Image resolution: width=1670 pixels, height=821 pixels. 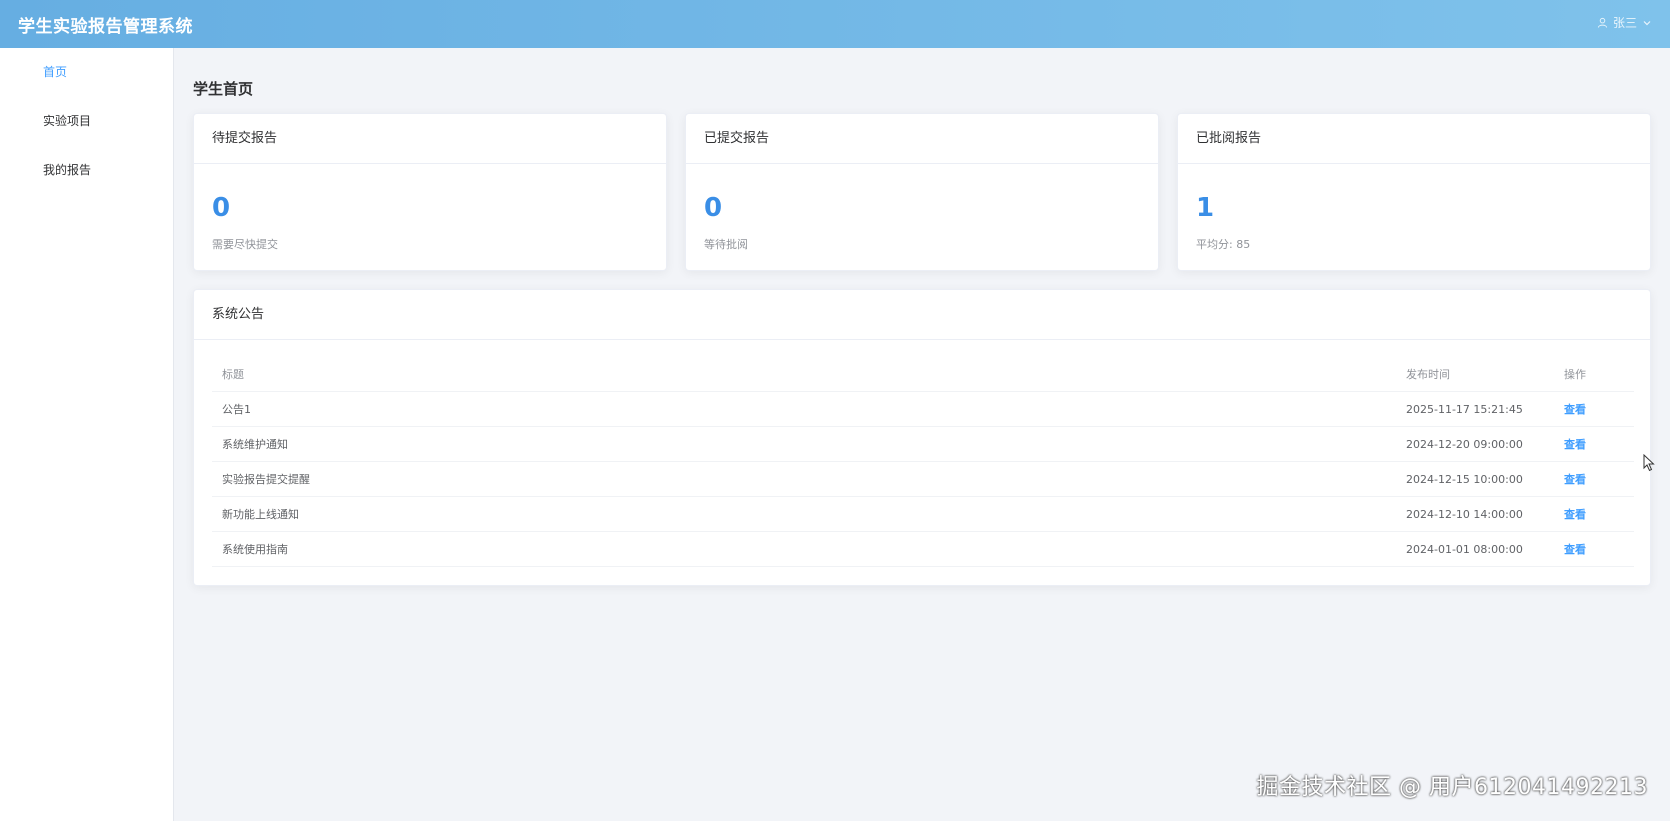 What do you see at coordinates (86, 121) in the screenshot?
I see `sidebar-item-experiments: 实验项目` at bounding box center [86, 121].